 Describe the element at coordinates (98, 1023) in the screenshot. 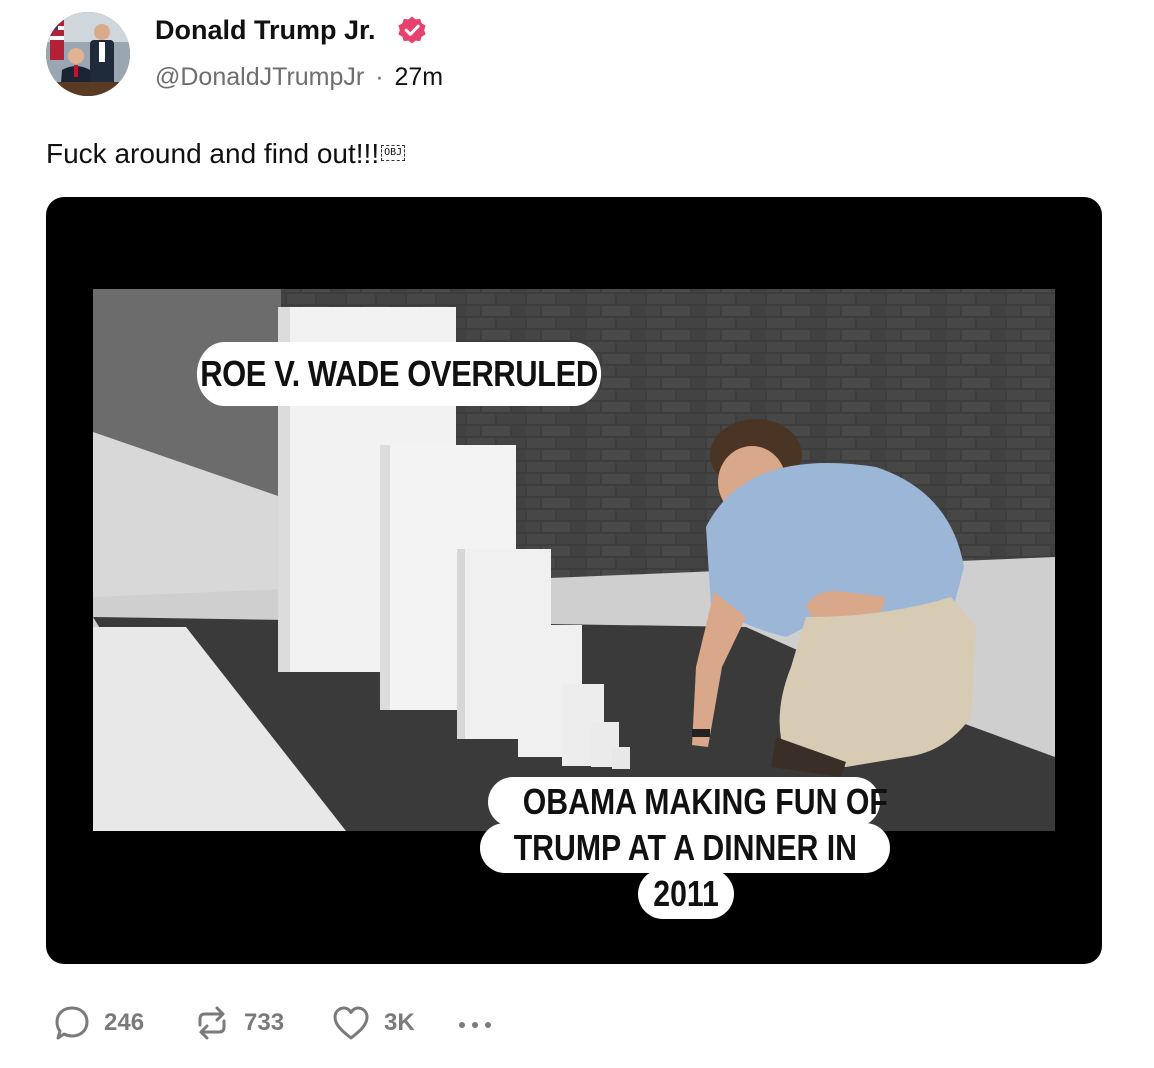

I see `reply-button: 246` at that location.